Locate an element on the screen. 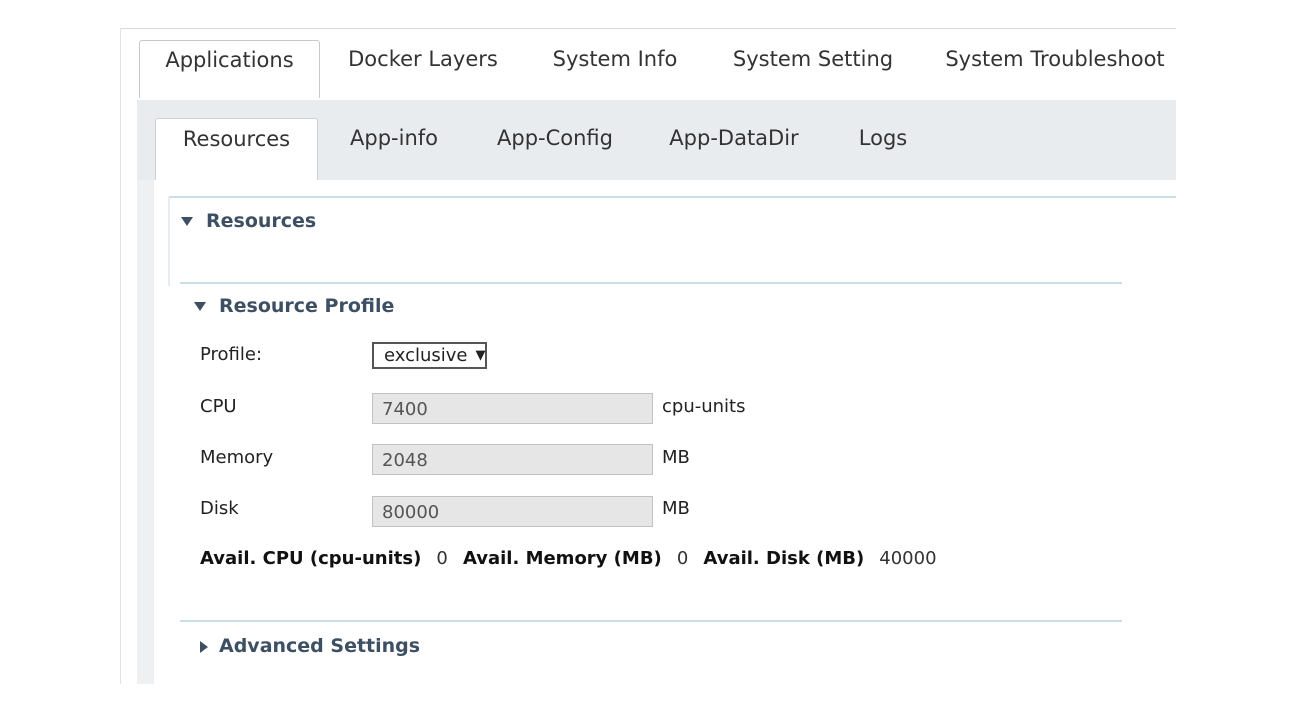 Image resolution: width=1293 pixels, height=712 pixels. tab-label: Logs is located at coordinates (883, 138).